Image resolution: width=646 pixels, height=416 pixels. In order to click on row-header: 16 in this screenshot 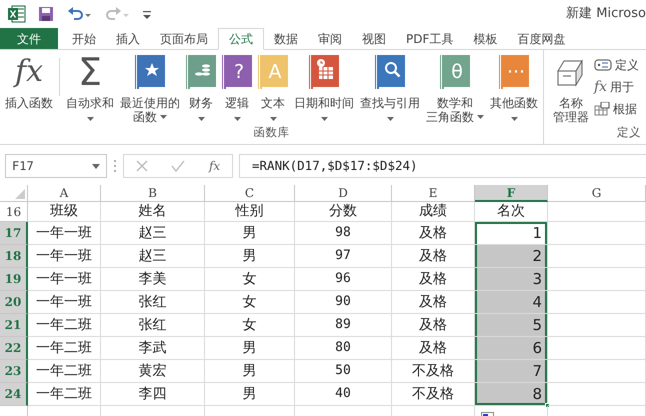, I will do `click(14, 212)`.